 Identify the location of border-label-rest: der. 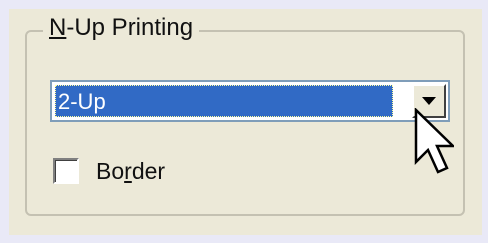
(148, 171).